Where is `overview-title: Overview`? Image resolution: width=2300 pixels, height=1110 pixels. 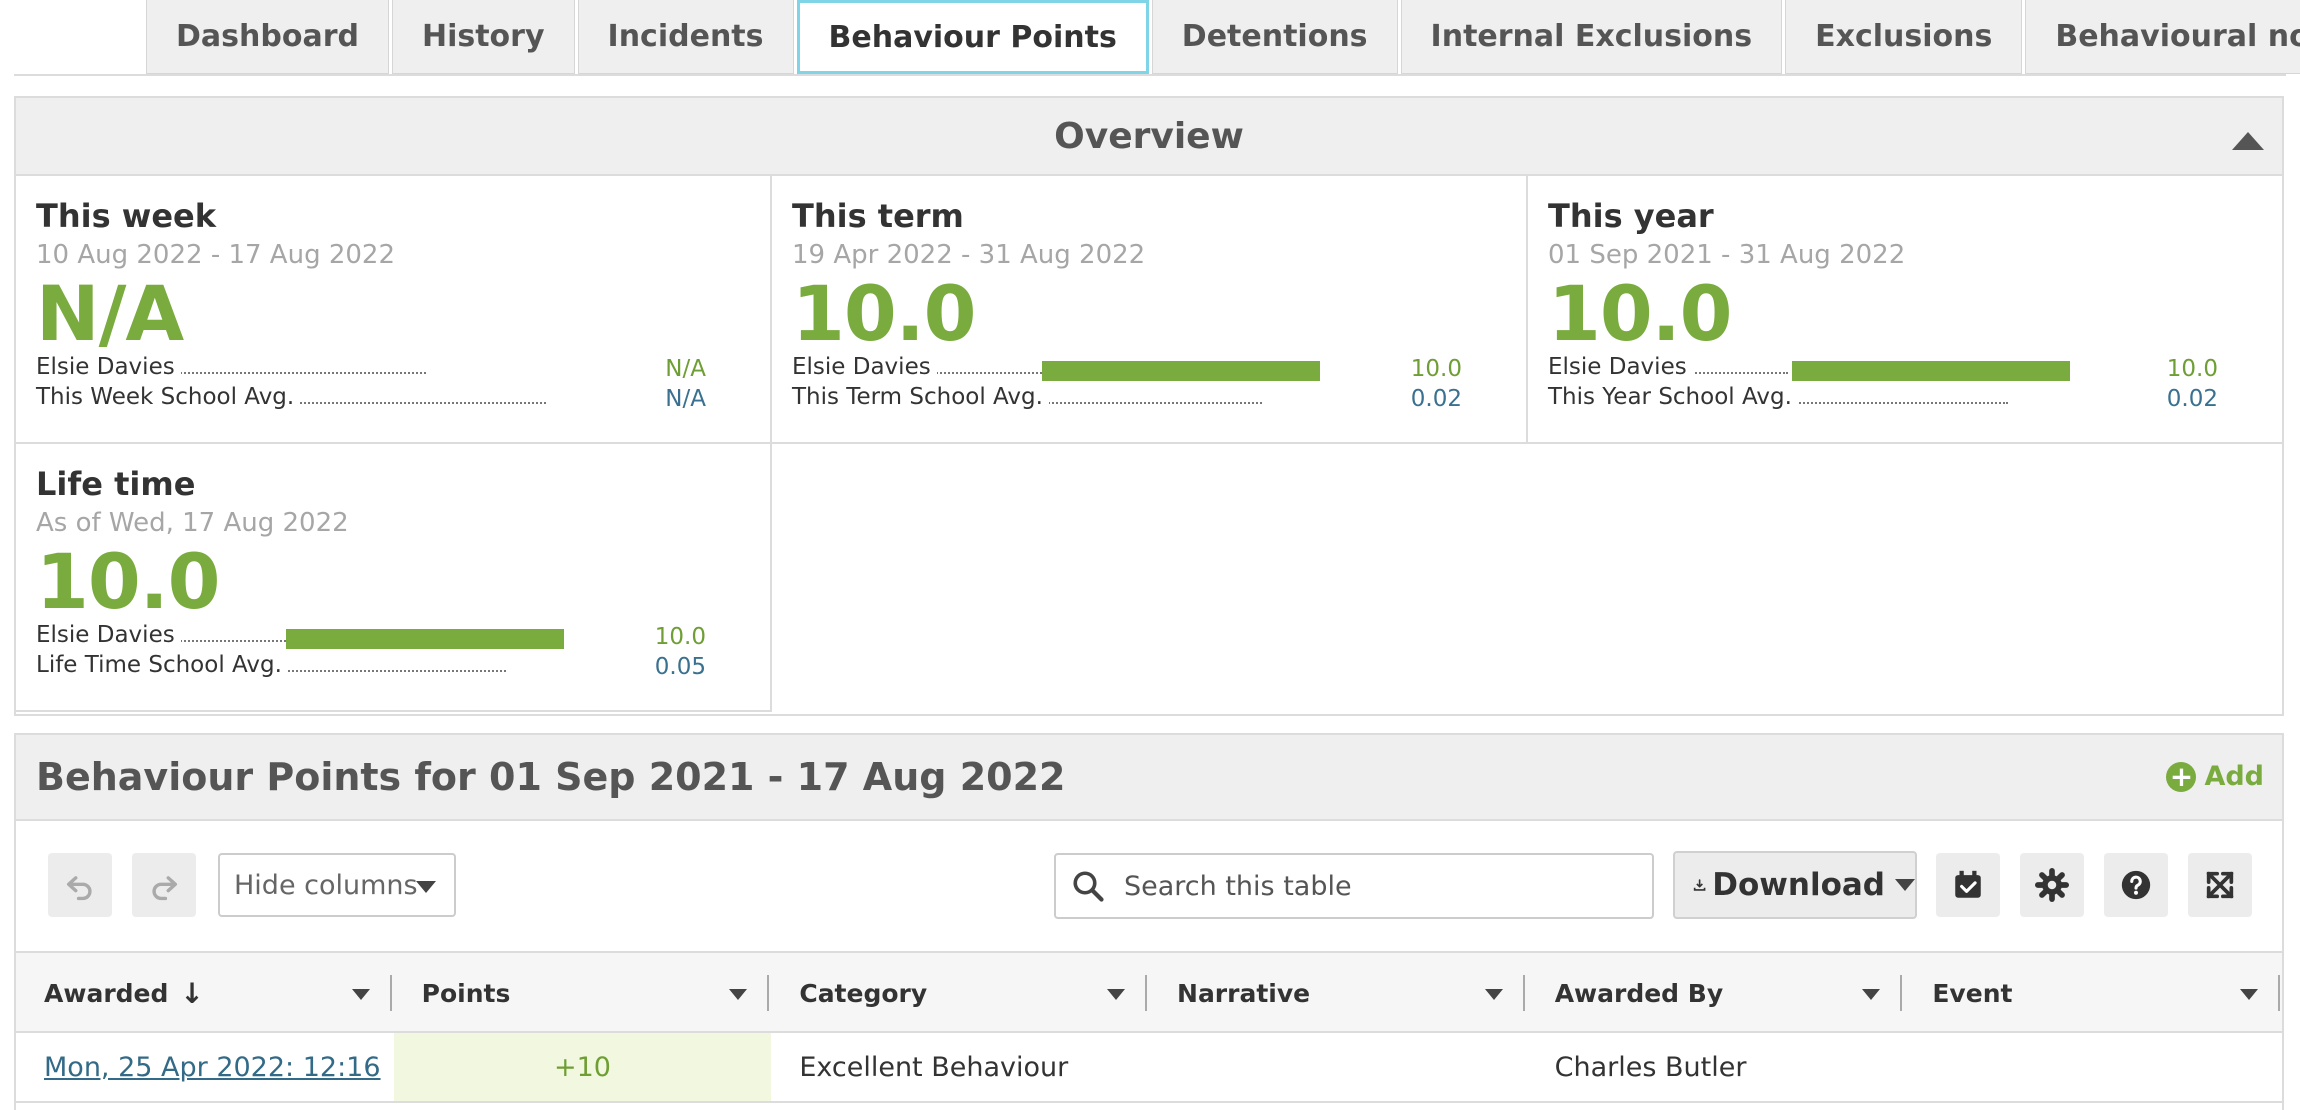 overview-title: Overview is located at coordinates (1149, 136).